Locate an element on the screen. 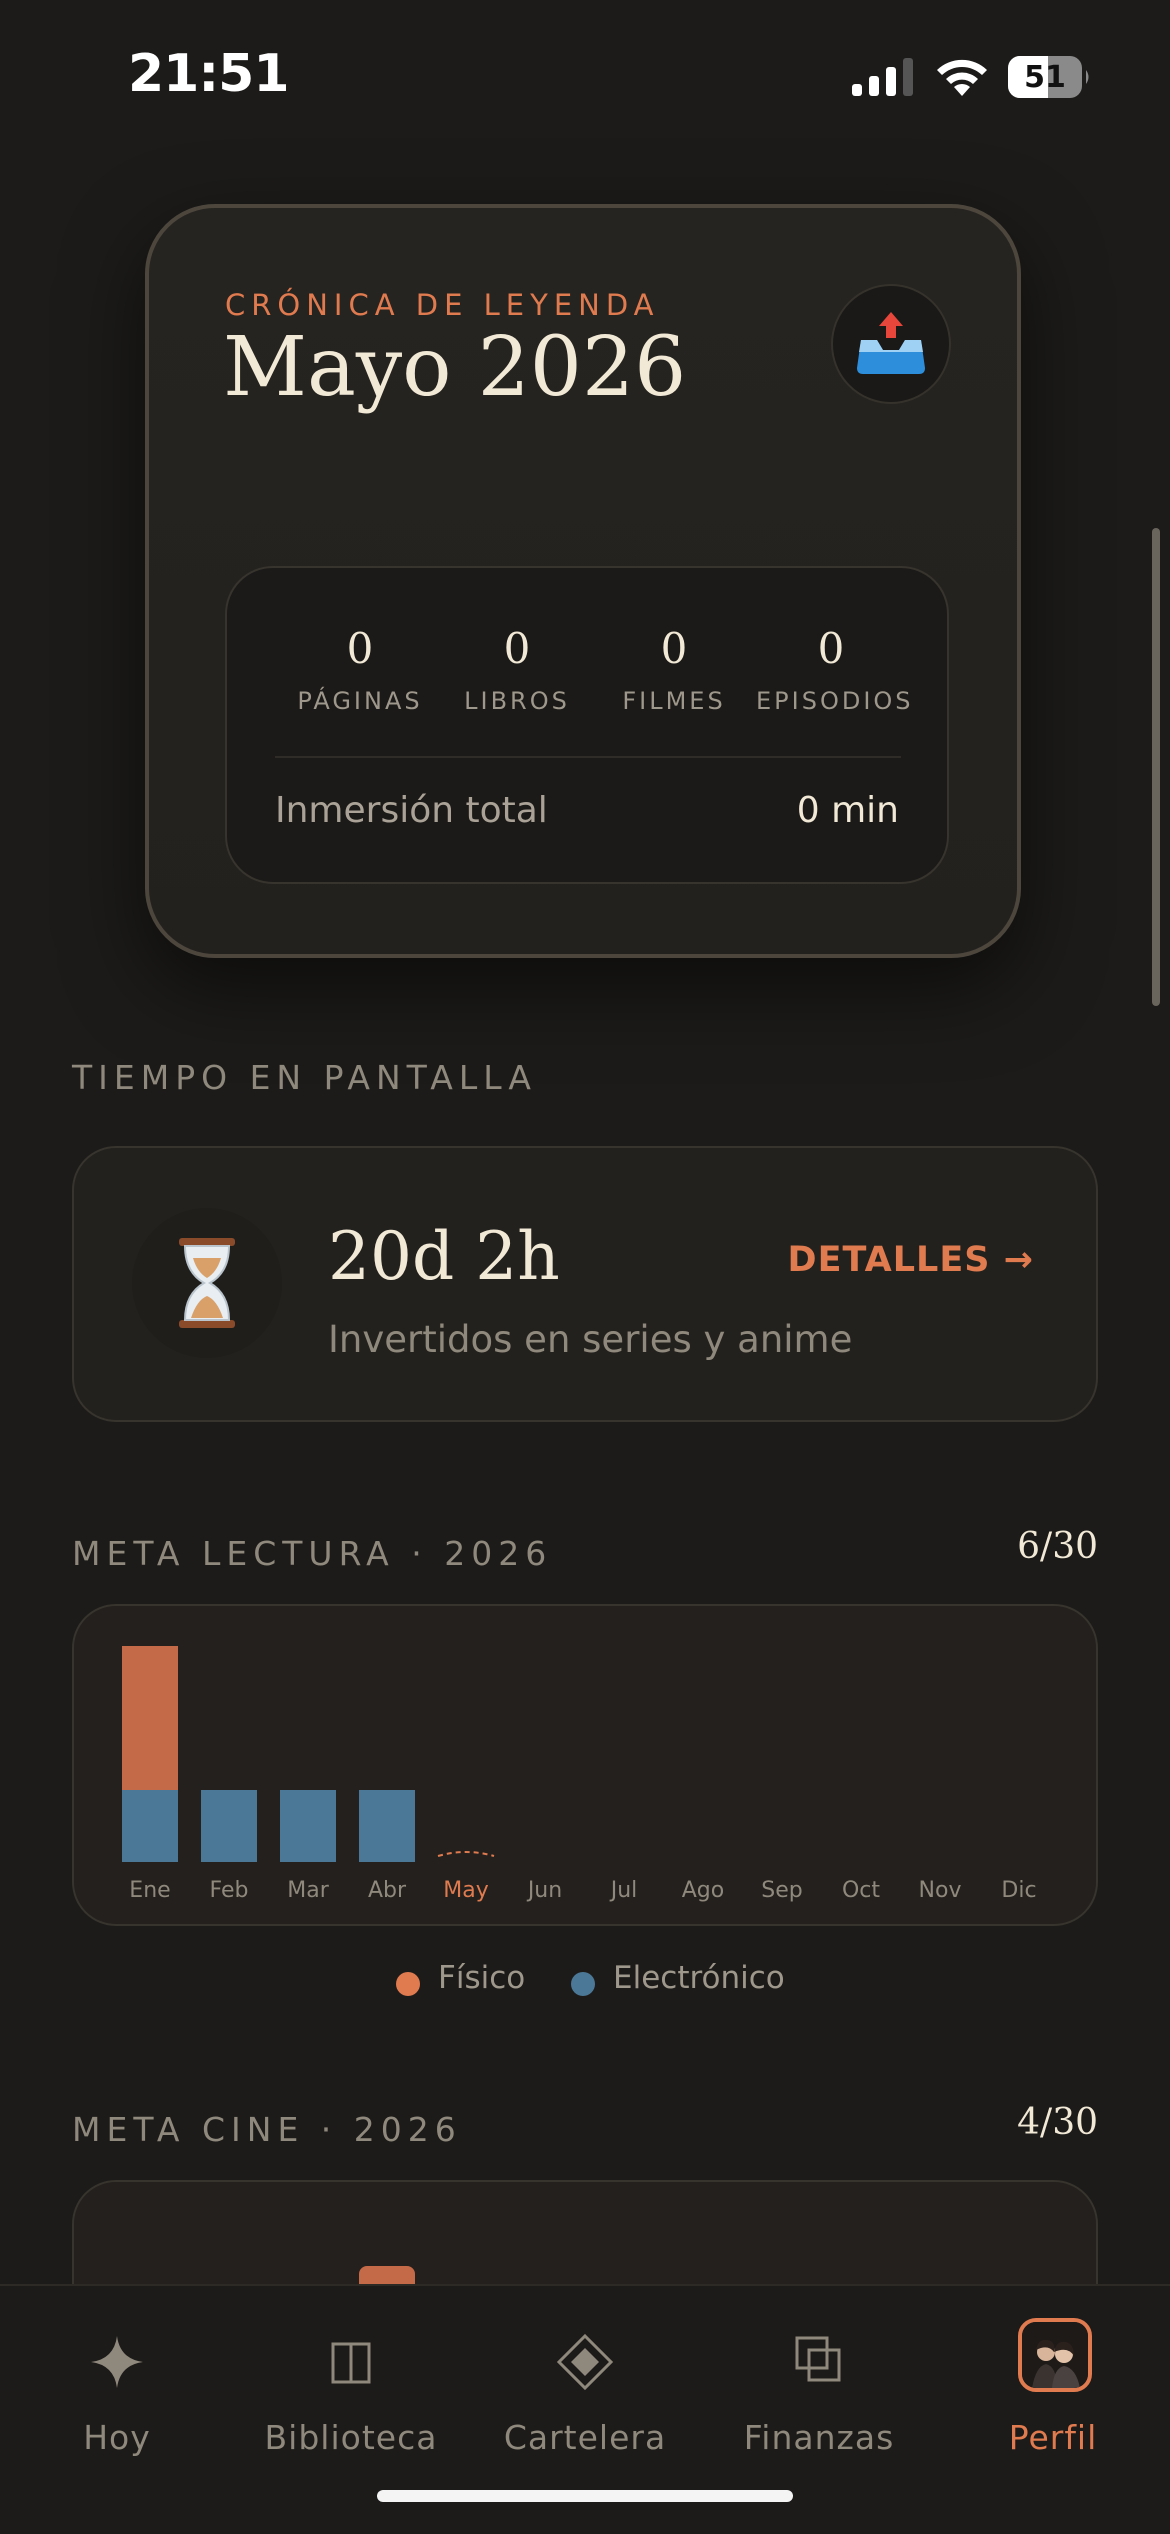 The height and width of the screenshot is (2534, 1170). tab-label: Biblioteca is located at coordinates (351, 2437).